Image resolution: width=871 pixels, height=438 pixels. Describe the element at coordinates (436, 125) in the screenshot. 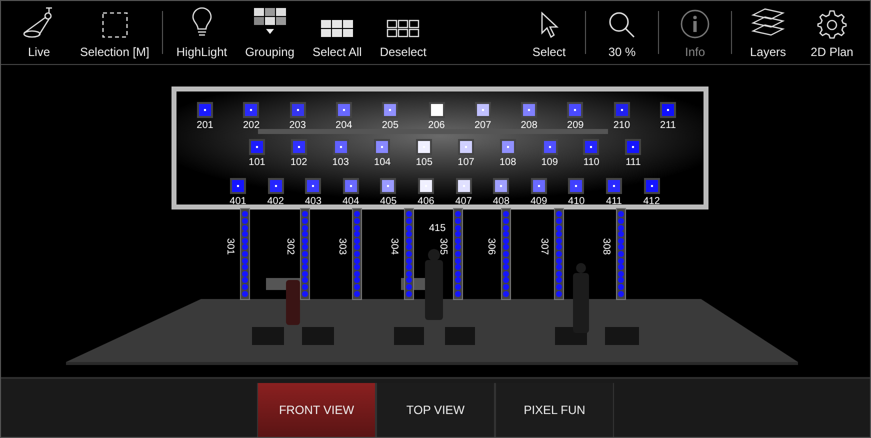

I see `fixture-number: 206` at that location.